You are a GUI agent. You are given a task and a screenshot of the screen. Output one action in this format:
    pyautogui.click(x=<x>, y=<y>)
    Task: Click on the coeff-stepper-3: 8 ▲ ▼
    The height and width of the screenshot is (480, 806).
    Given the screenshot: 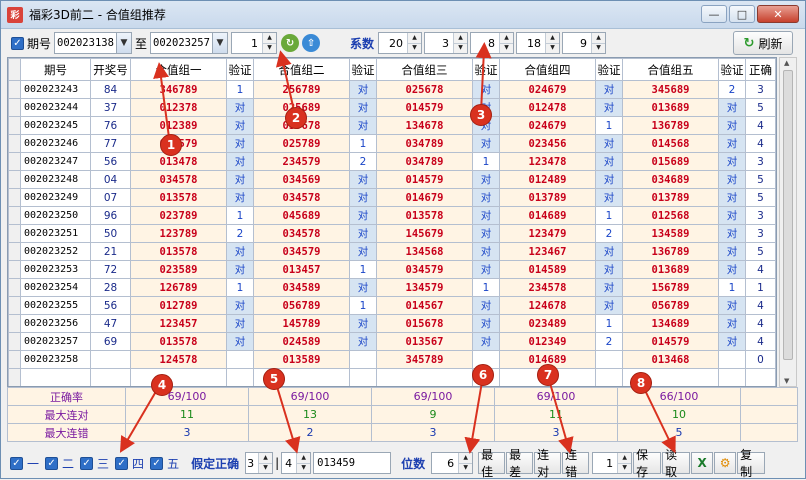 What is the action you would take?
    pyautogui.click(x=492, y=43)
    